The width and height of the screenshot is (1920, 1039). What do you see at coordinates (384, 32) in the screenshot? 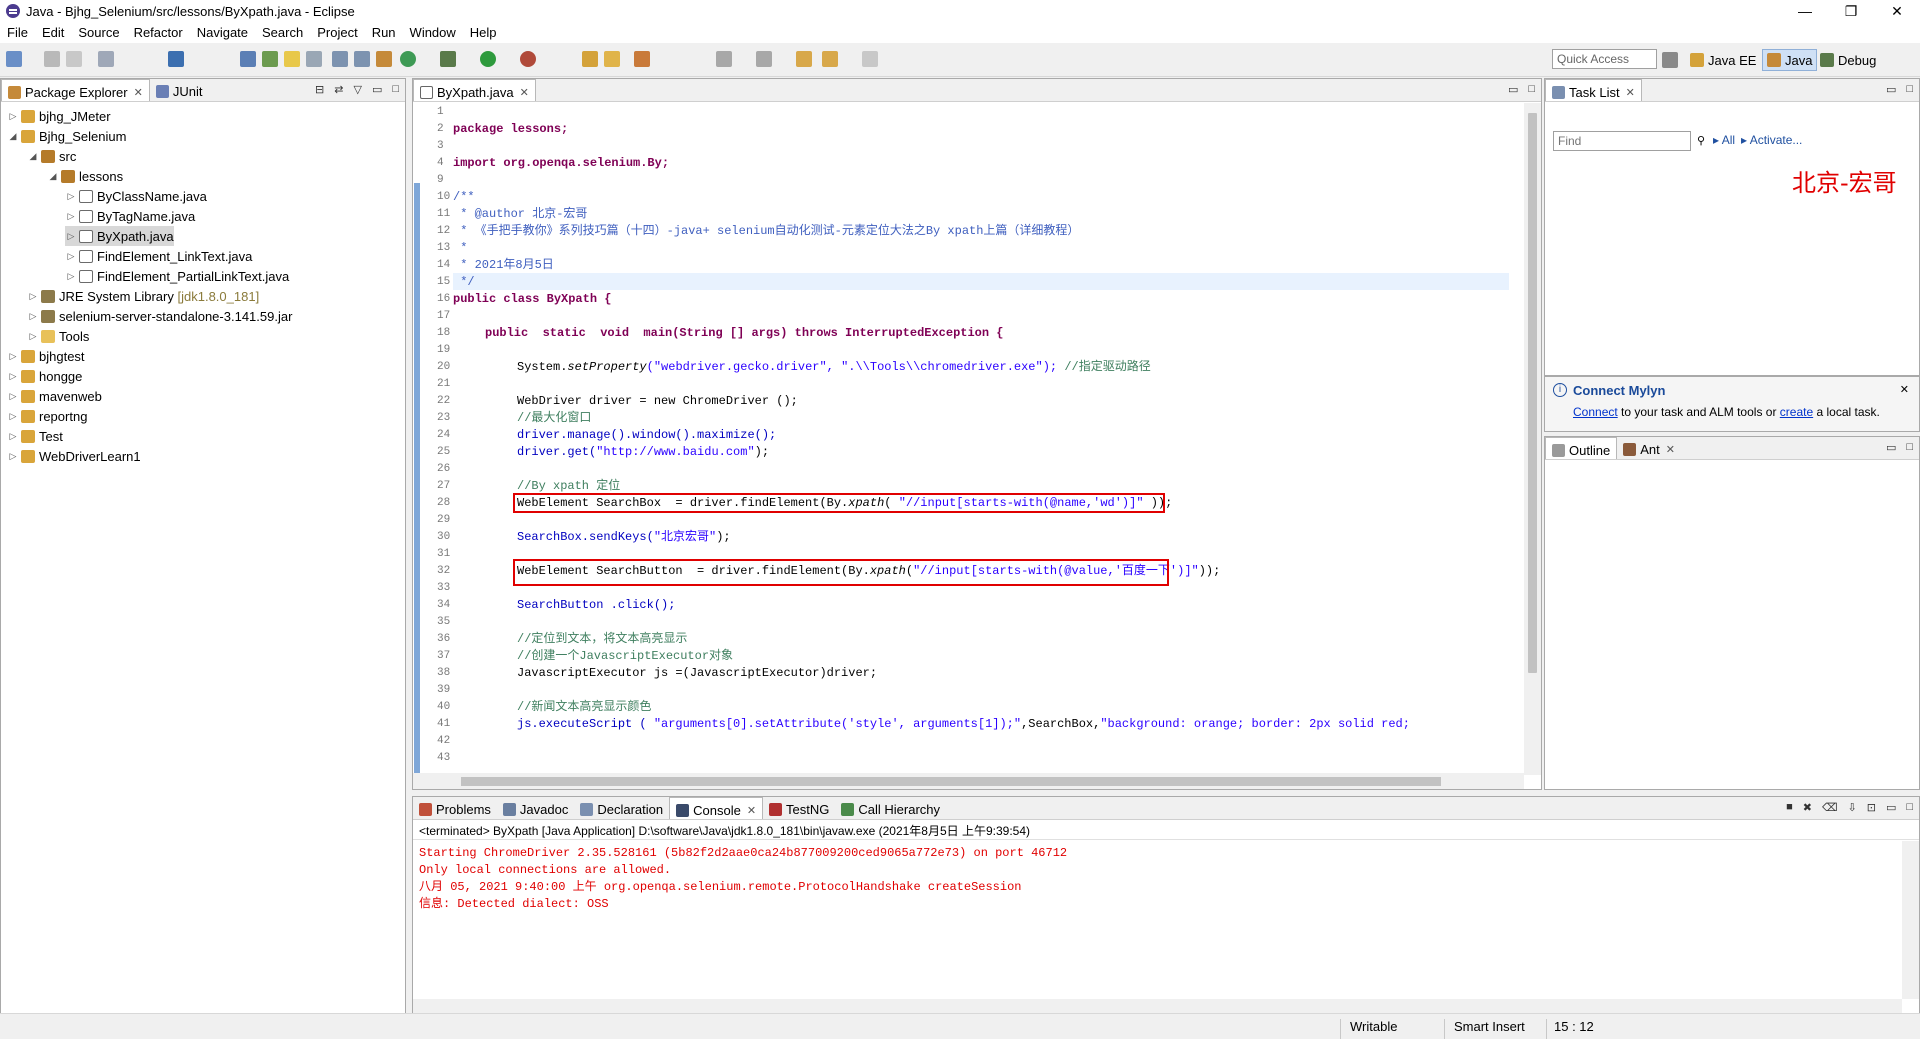
I see `menu-run: Run` at bounding box center [384, 32].